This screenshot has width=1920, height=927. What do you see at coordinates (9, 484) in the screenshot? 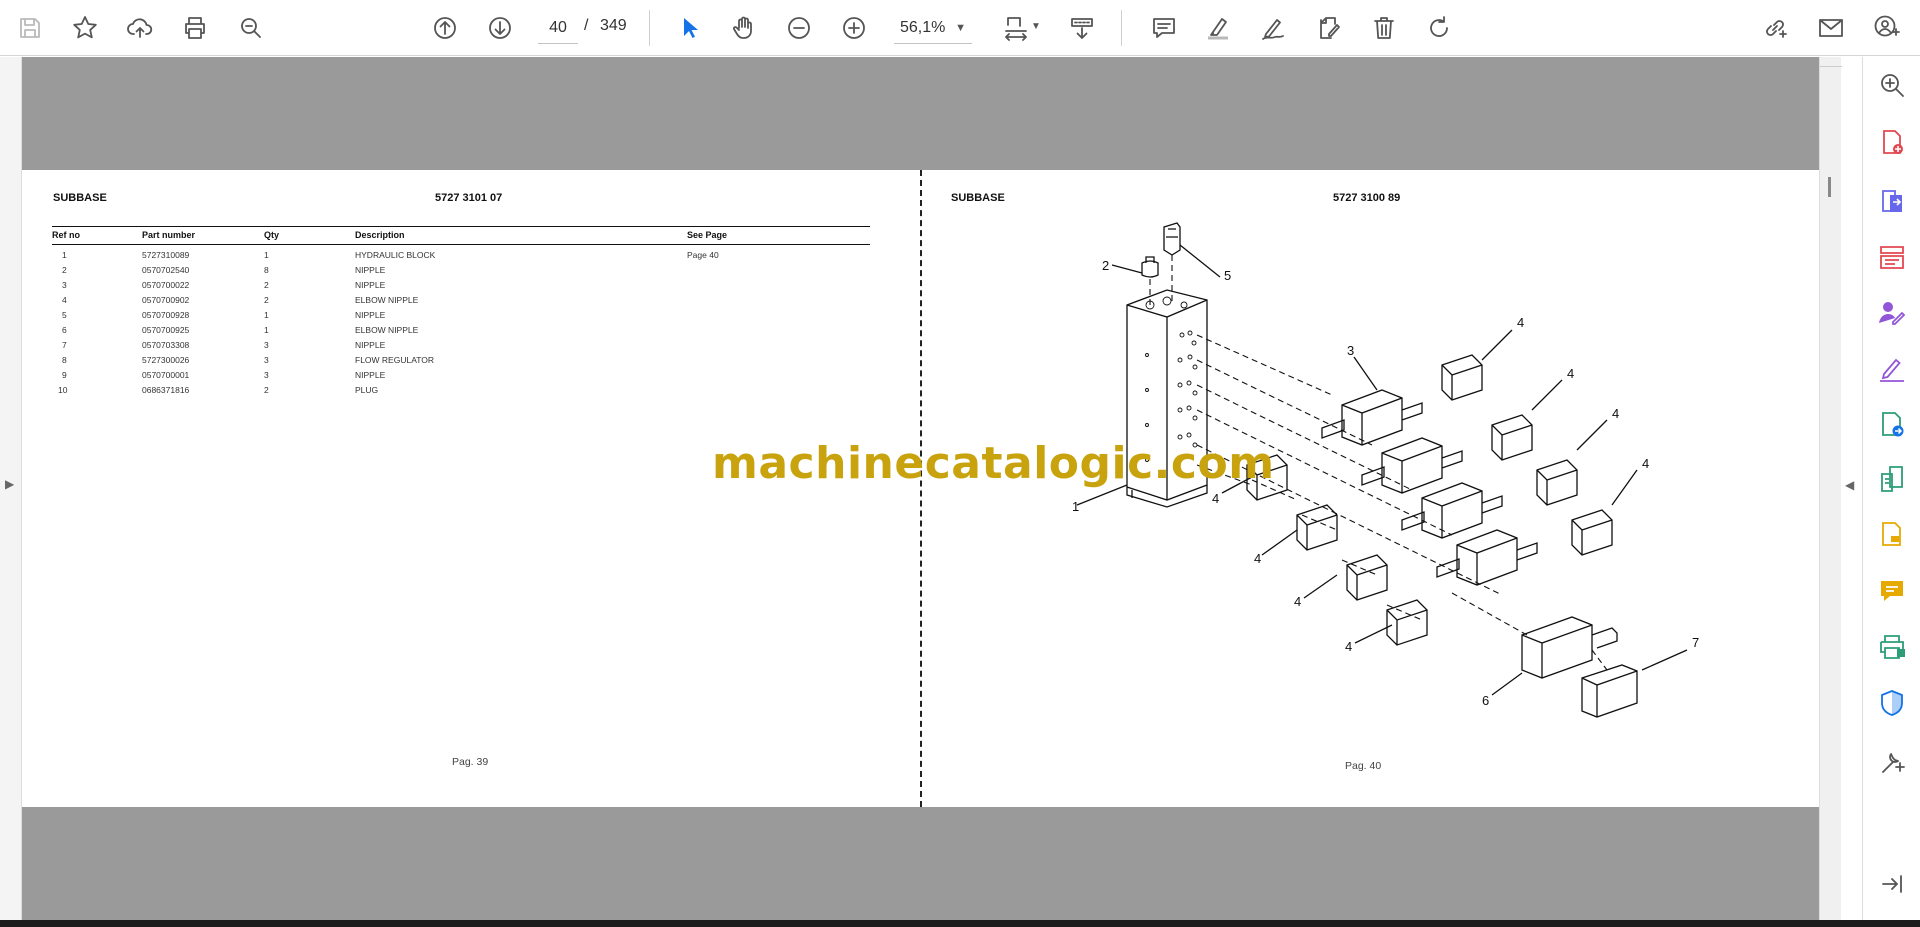
I see `expand-left-panel-icon: ▶` at bounding box center [9, 484].